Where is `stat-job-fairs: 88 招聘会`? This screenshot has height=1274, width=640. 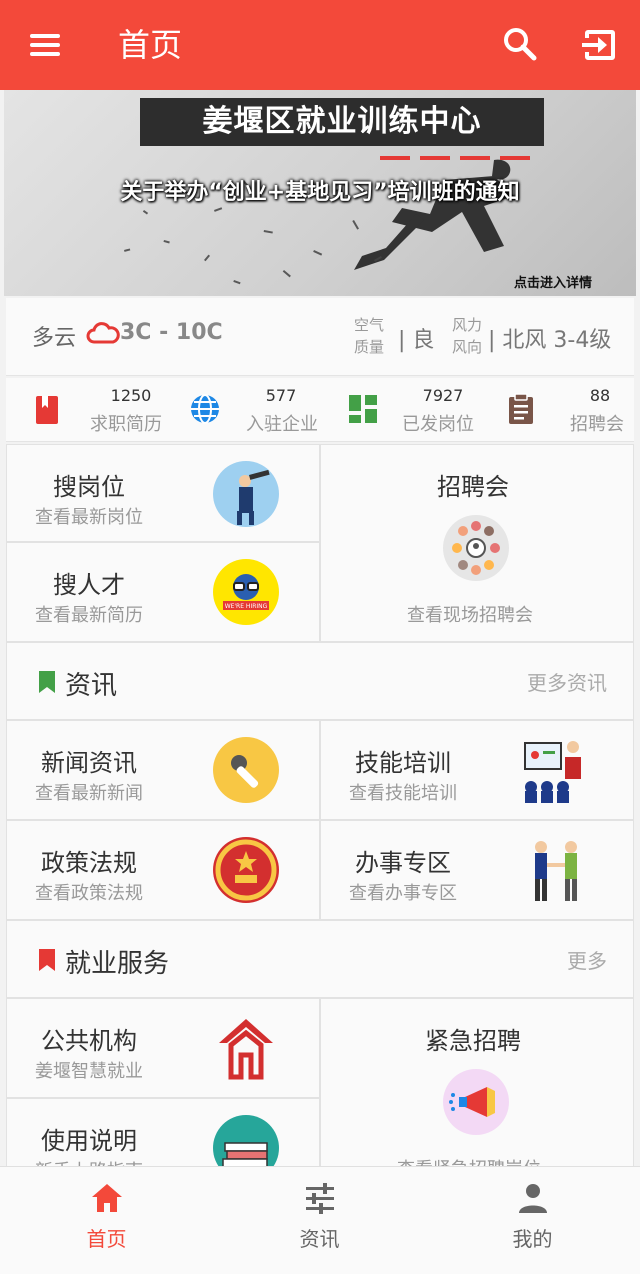 stat-job-fairs: 88 招聘会 is located at coordinates (562, 410).